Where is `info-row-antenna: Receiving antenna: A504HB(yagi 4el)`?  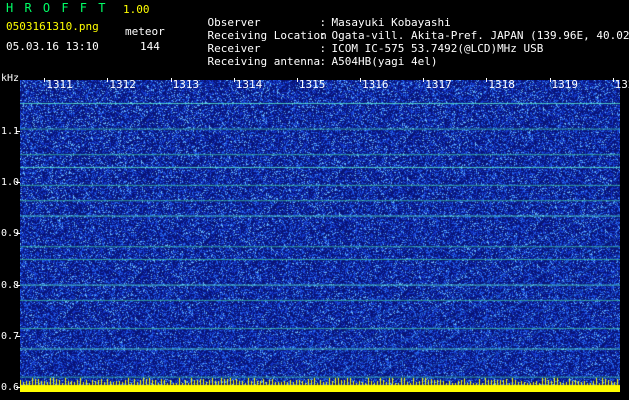 info-row-antenna: Receiving antenna: A504HB(yagi 4el) is located at coordinates (309, 61).